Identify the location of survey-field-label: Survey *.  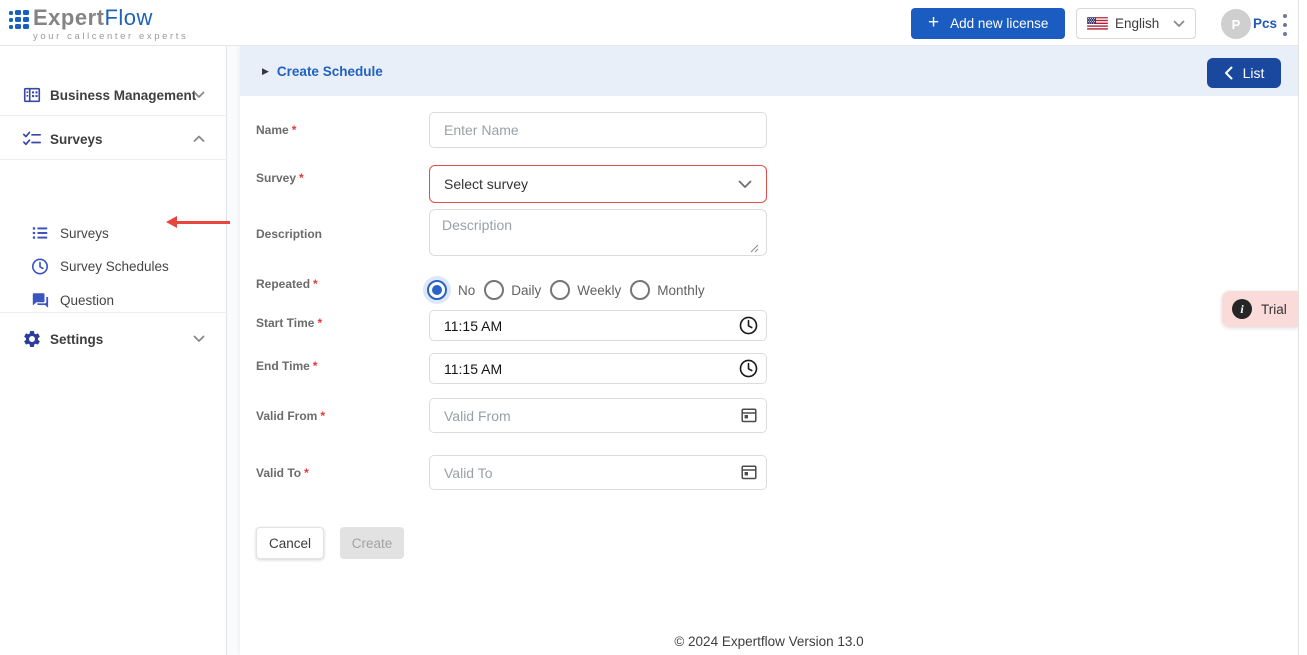
(280, 178).